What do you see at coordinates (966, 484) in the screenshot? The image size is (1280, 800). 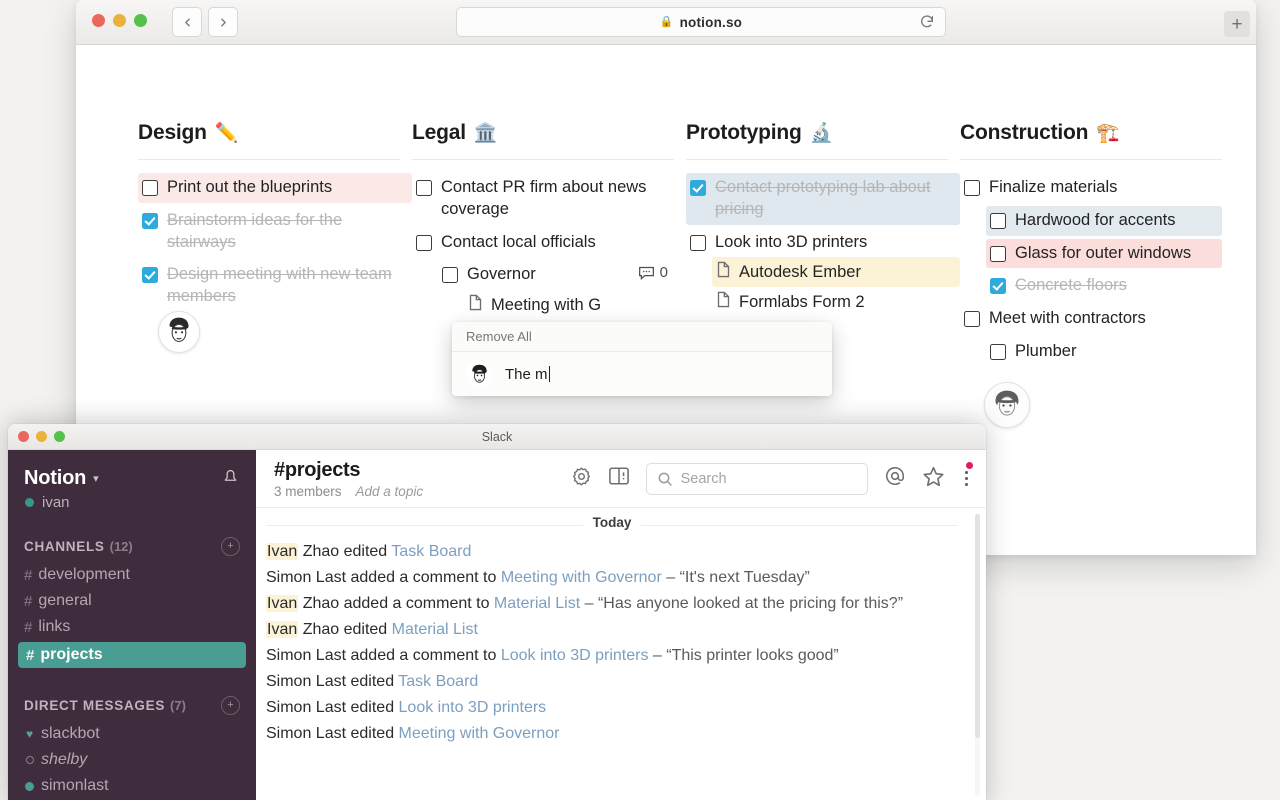 I see `kebab-dot` at bounding box center [966, 484].